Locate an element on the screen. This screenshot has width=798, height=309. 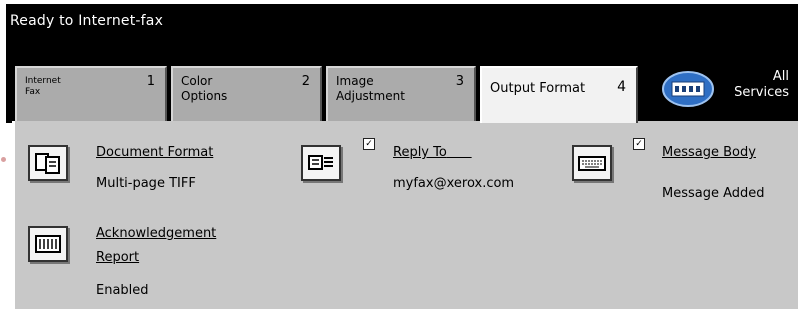
reply-to-checkbox: ✓ is located at coordinates (369, 144).